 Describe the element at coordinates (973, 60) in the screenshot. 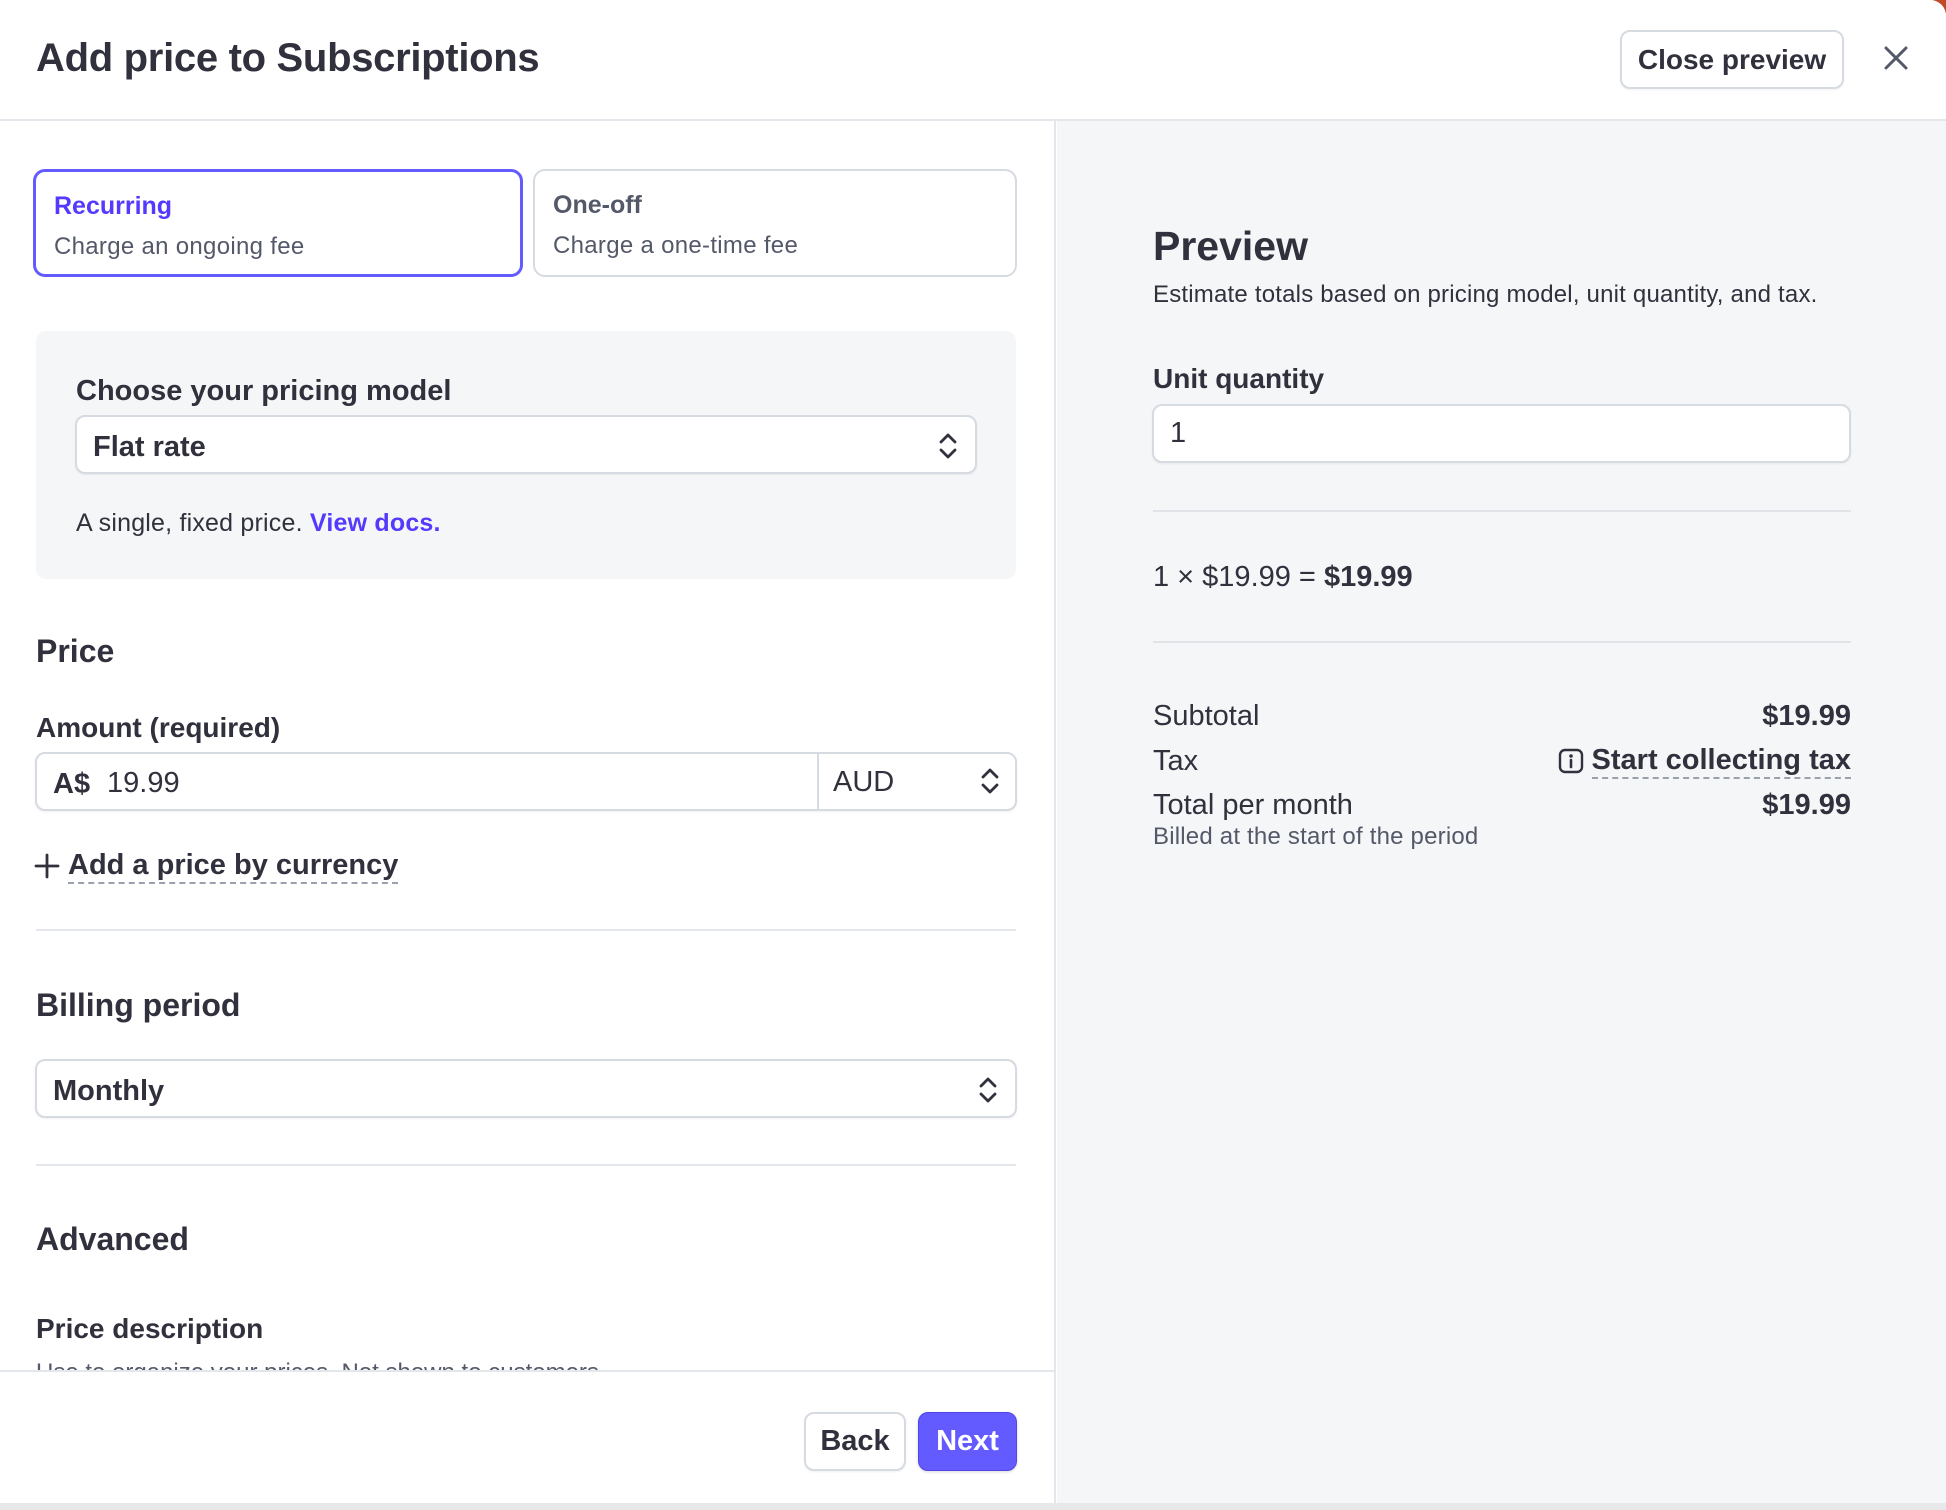

I see `modal-header: Add price to Subscriptions Close preview` at that location.